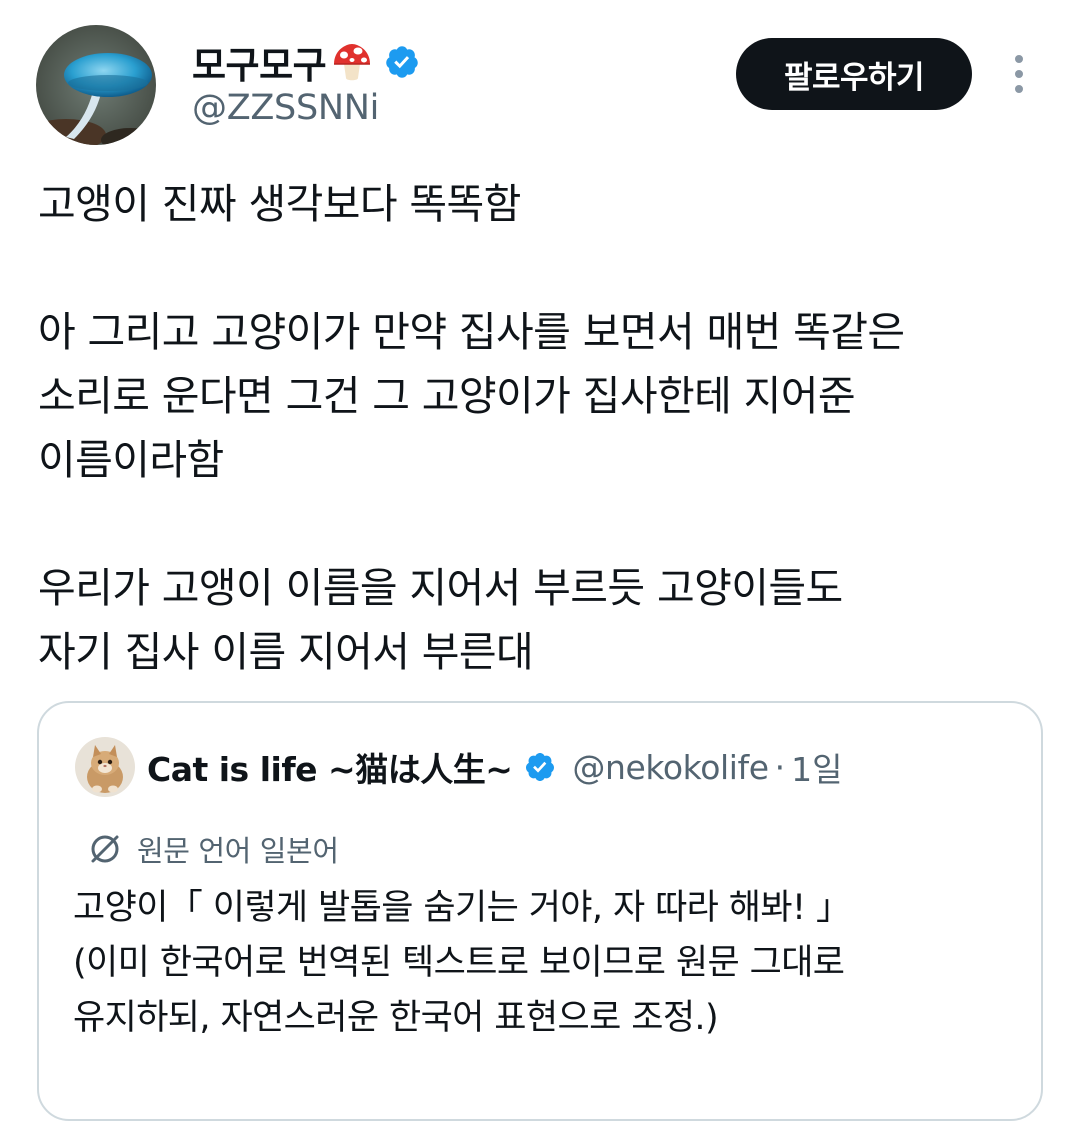 The image size is (1080, 1121). What do you see at coordinates (459, 963) in the screenshot?
I see `quote-line: (이미 한국어로 번역된 텍스트로 보이므로 원문 그대로` at bounding box center [459, 963].